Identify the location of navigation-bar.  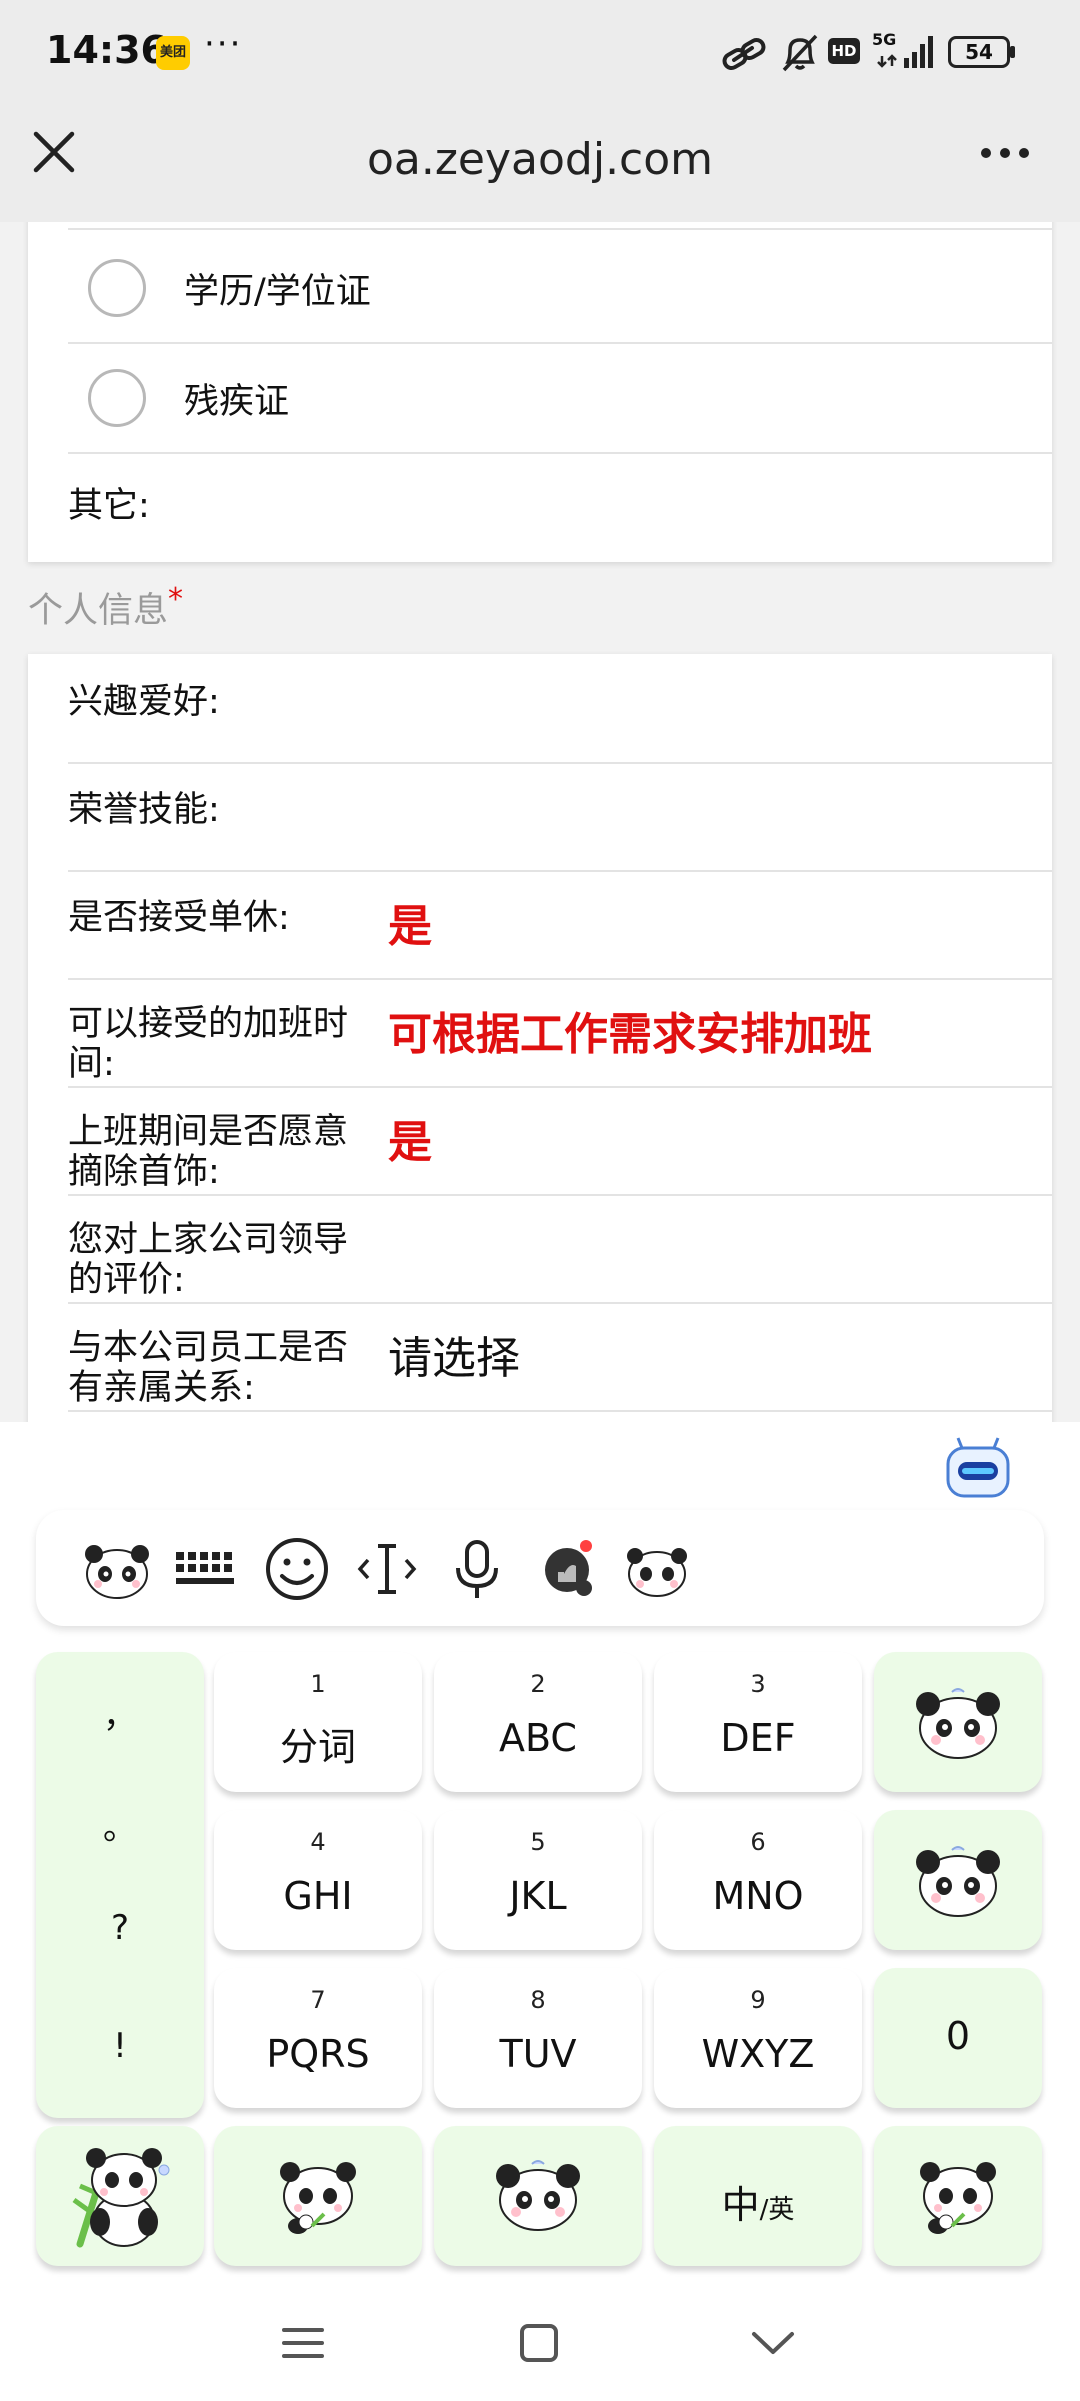
(540, 2341).